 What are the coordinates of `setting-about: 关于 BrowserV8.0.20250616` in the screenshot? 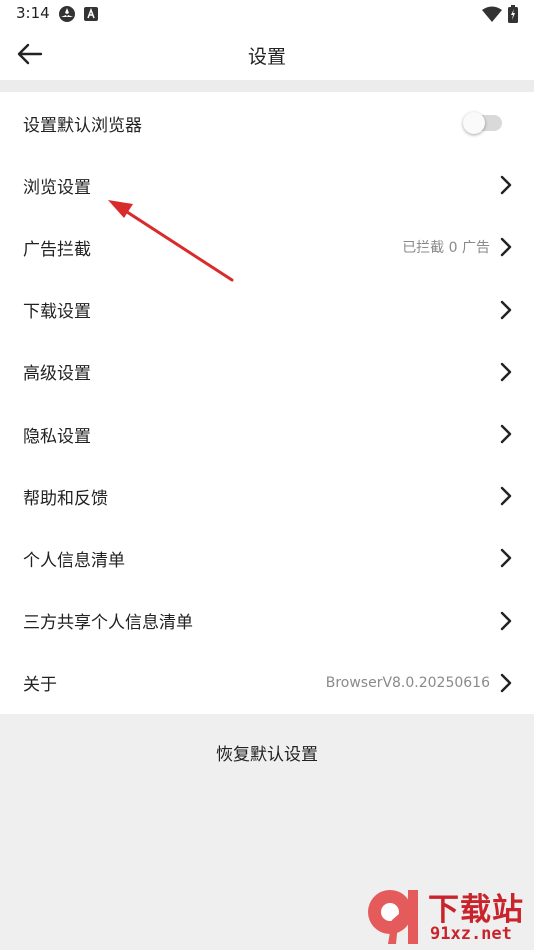 It's located at (267, 683).